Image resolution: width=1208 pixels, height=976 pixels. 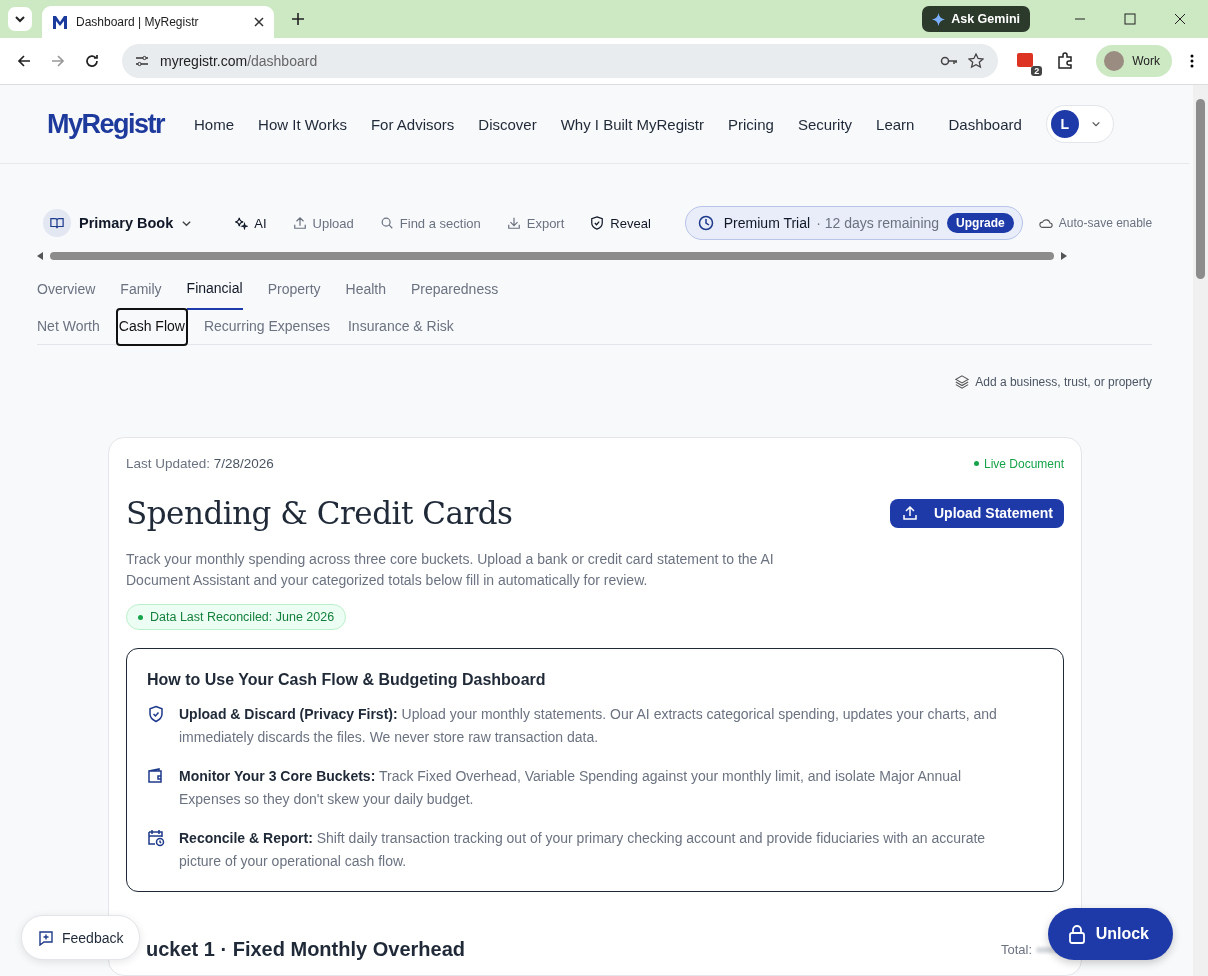 I want to click on subsection-tab: Recurring Expenses, so click(x=266, y=327).